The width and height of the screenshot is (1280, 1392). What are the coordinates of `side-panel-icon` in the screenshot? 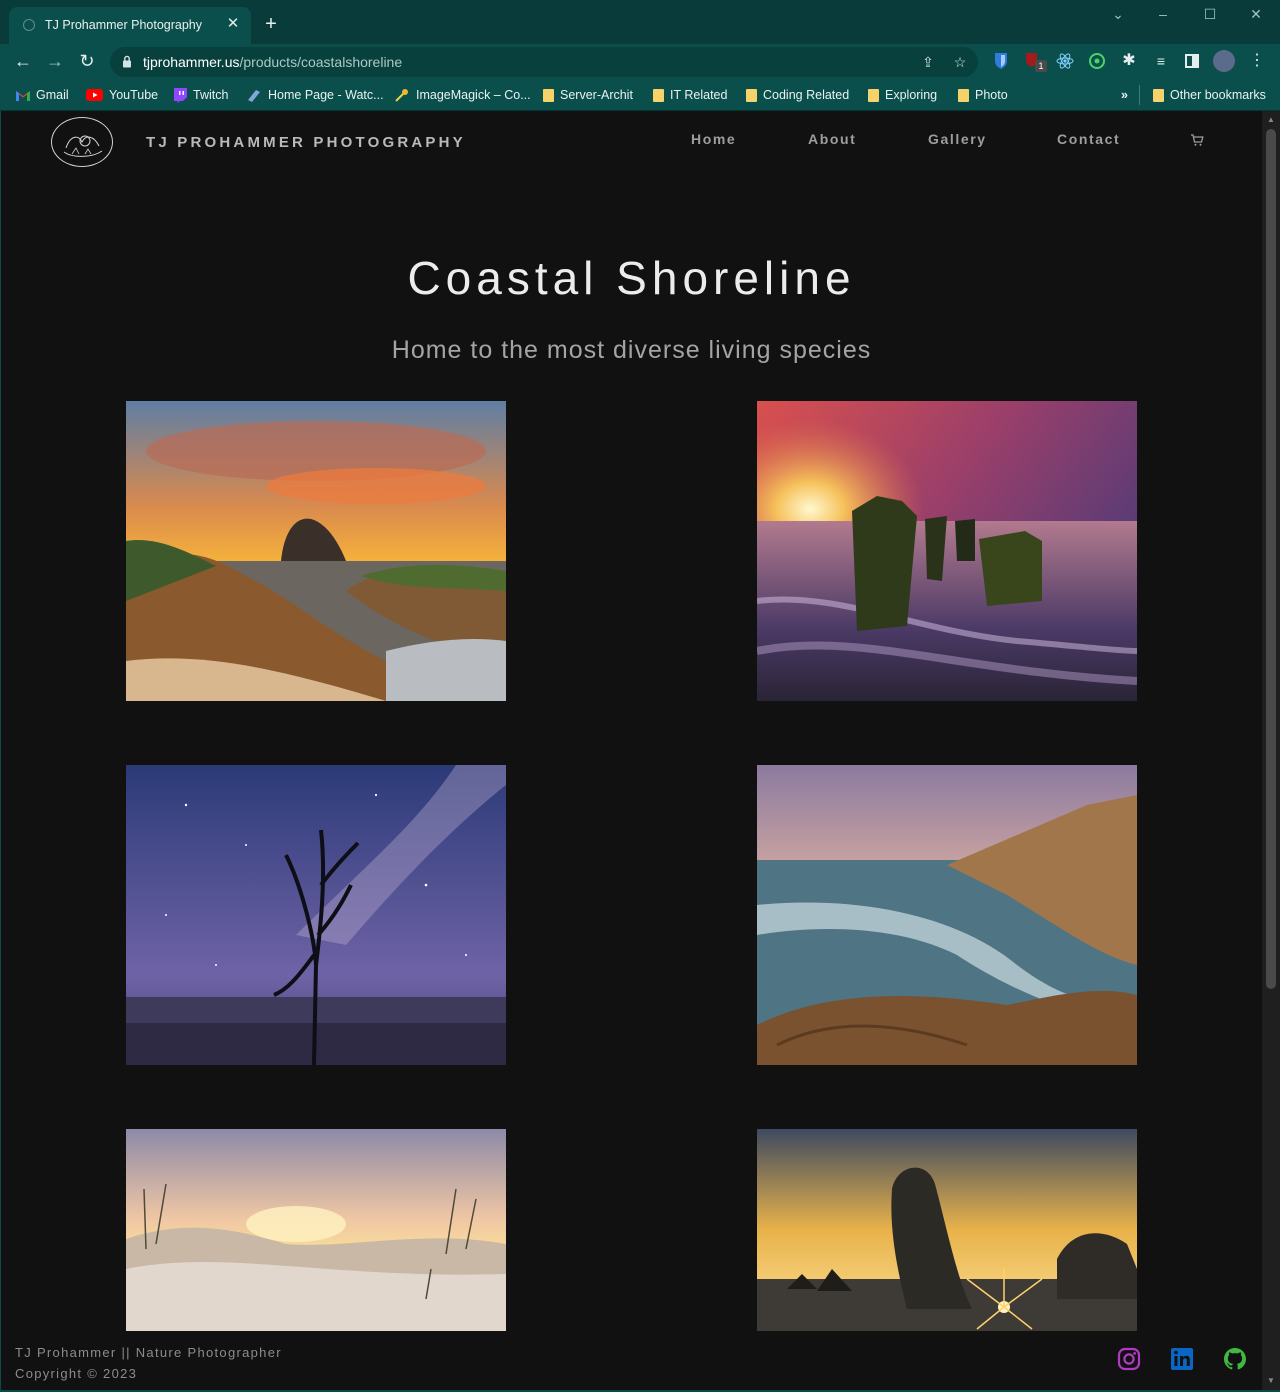 It's located at (1192, 61).